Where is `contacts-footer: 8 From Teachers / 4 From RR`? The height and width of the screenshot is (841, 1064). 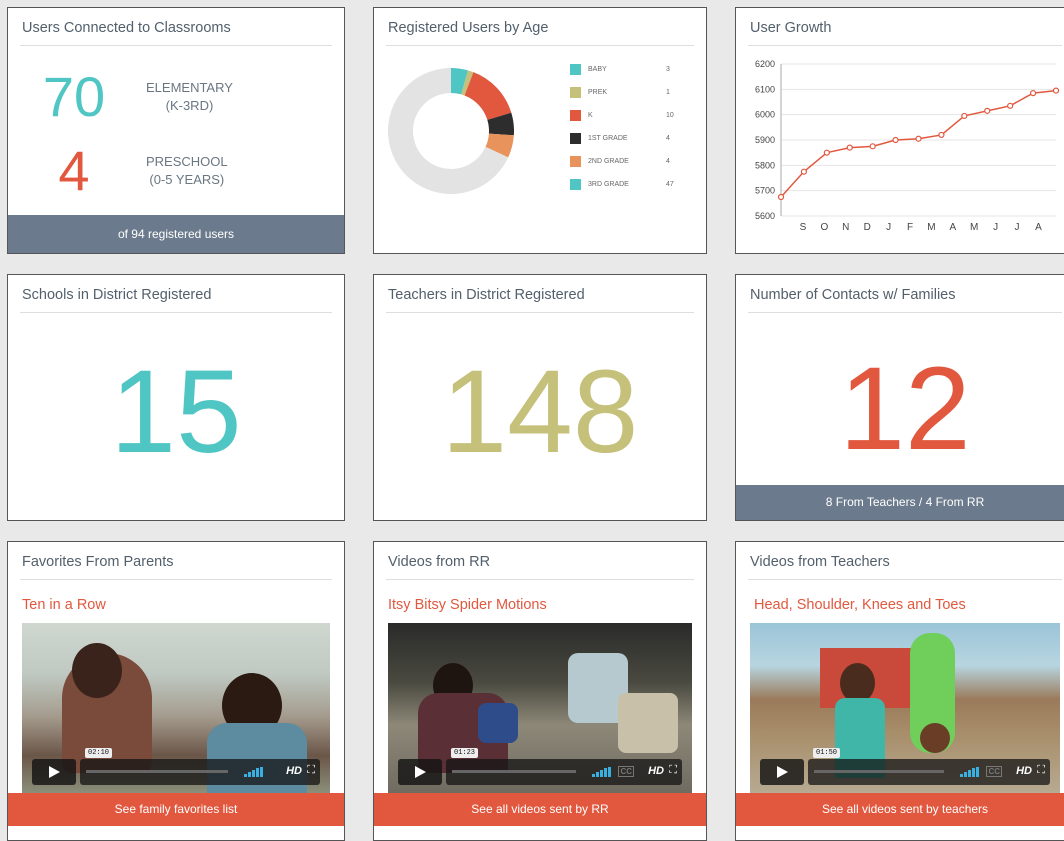 contacts-footer: 8 From Teachers / 4 From RR is located at coordinates (900, 502).